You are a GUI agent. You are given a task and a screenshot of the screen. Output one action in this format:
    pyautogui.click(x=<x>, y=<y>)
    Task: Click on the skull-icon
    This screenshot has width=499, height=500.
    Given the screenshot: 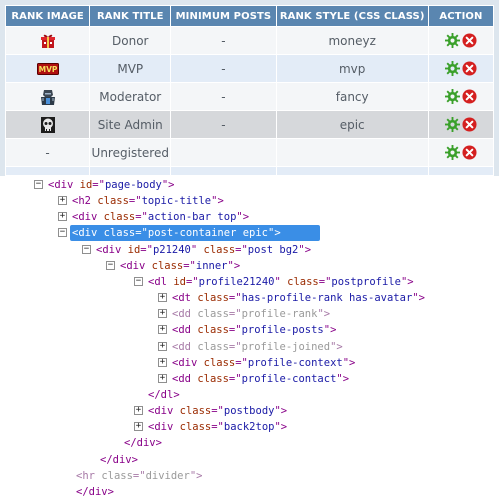 What is the action you would take?
    pyautogui.click(x=47, y=124)
    